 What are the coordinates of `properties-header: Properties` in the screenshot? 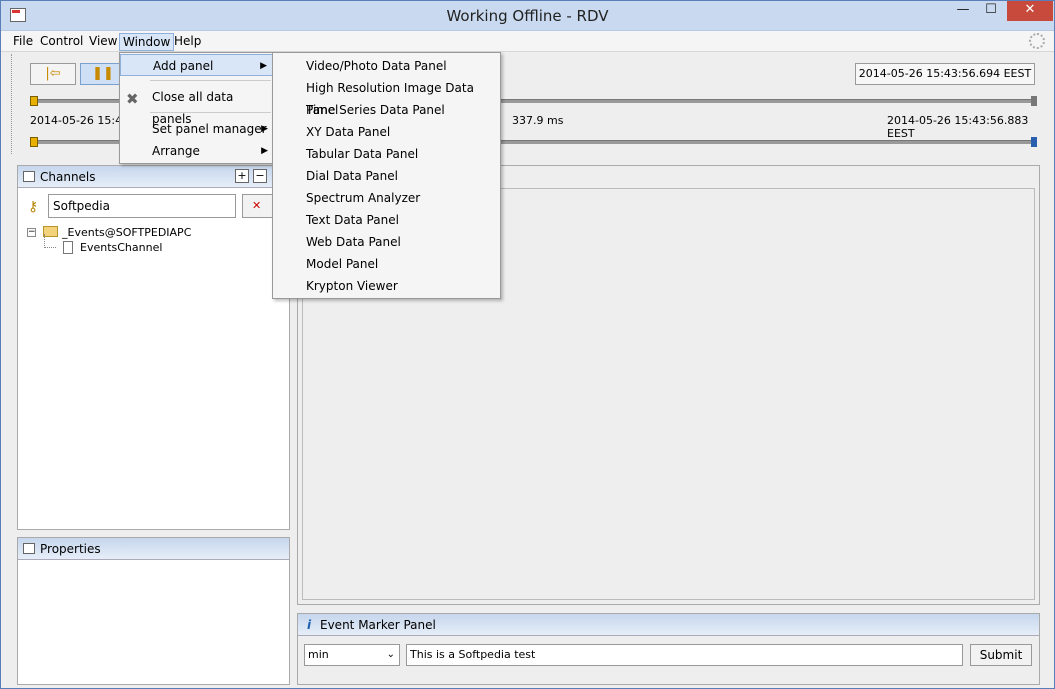 It's located at (153, 549).